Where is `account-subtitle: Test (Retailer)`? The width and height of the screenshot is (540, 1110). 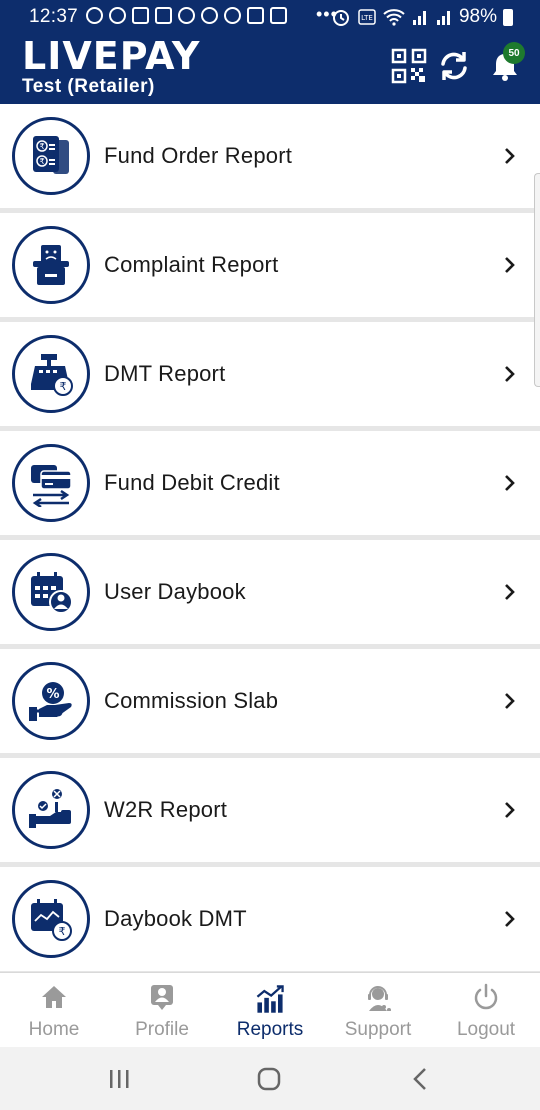
account-subtitle: Test (Retailer) is located at coordinates (88, 86).